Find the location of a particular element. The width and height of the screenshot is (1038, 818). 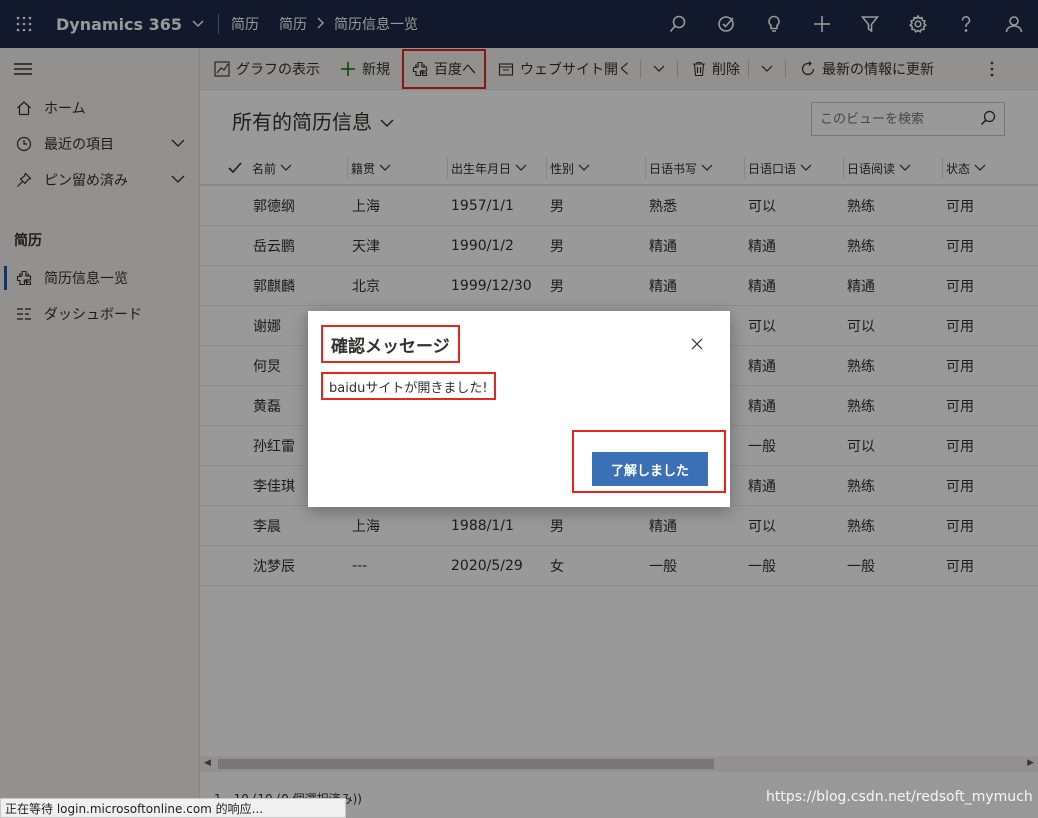

close-icon is located at coordinates (697, 344).